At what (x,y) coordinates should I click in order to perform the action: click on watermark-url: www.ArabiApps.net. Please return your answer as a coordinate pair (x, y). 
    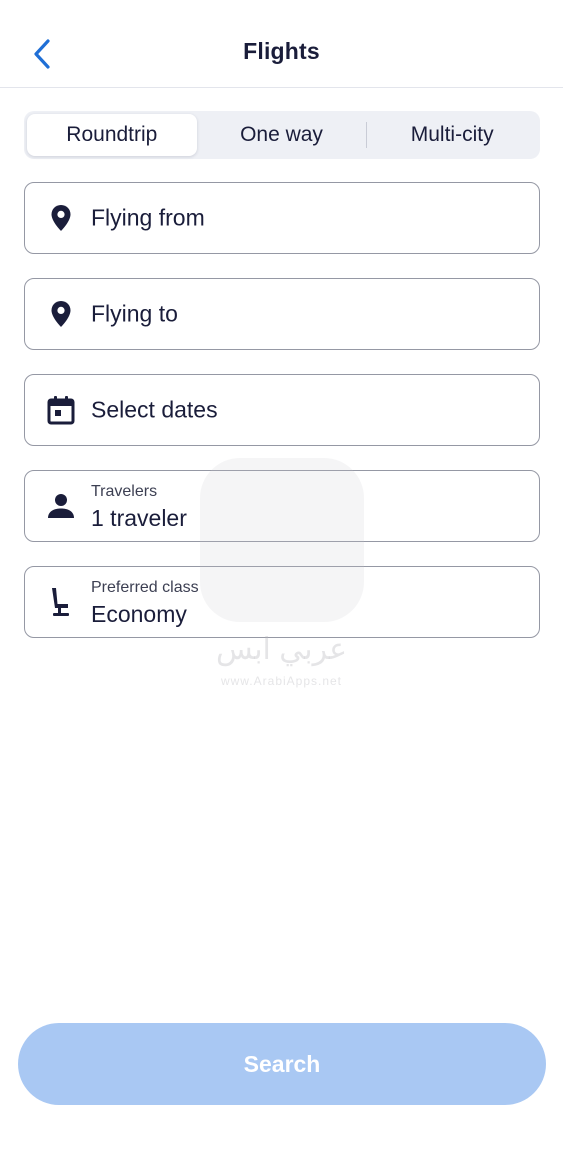
    Looking at the image, I should click on (281, 681).